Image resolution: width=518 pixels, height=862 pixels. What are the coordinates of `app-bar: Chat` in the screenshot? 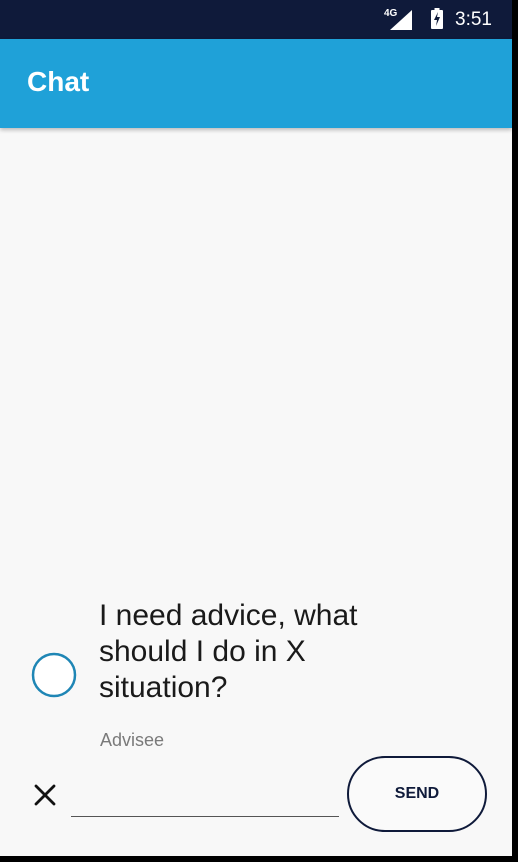 It's located at (256, 83).